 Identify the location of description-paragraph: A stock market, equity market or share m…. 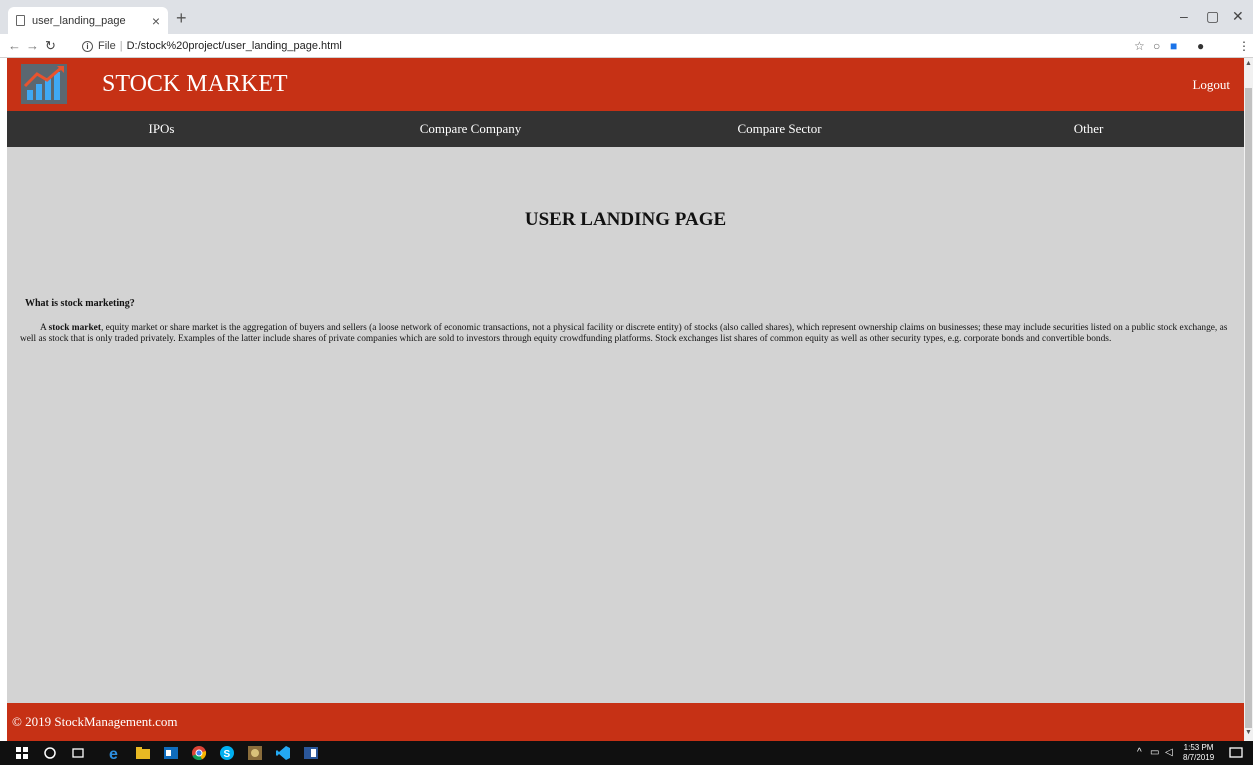
(626, 333).